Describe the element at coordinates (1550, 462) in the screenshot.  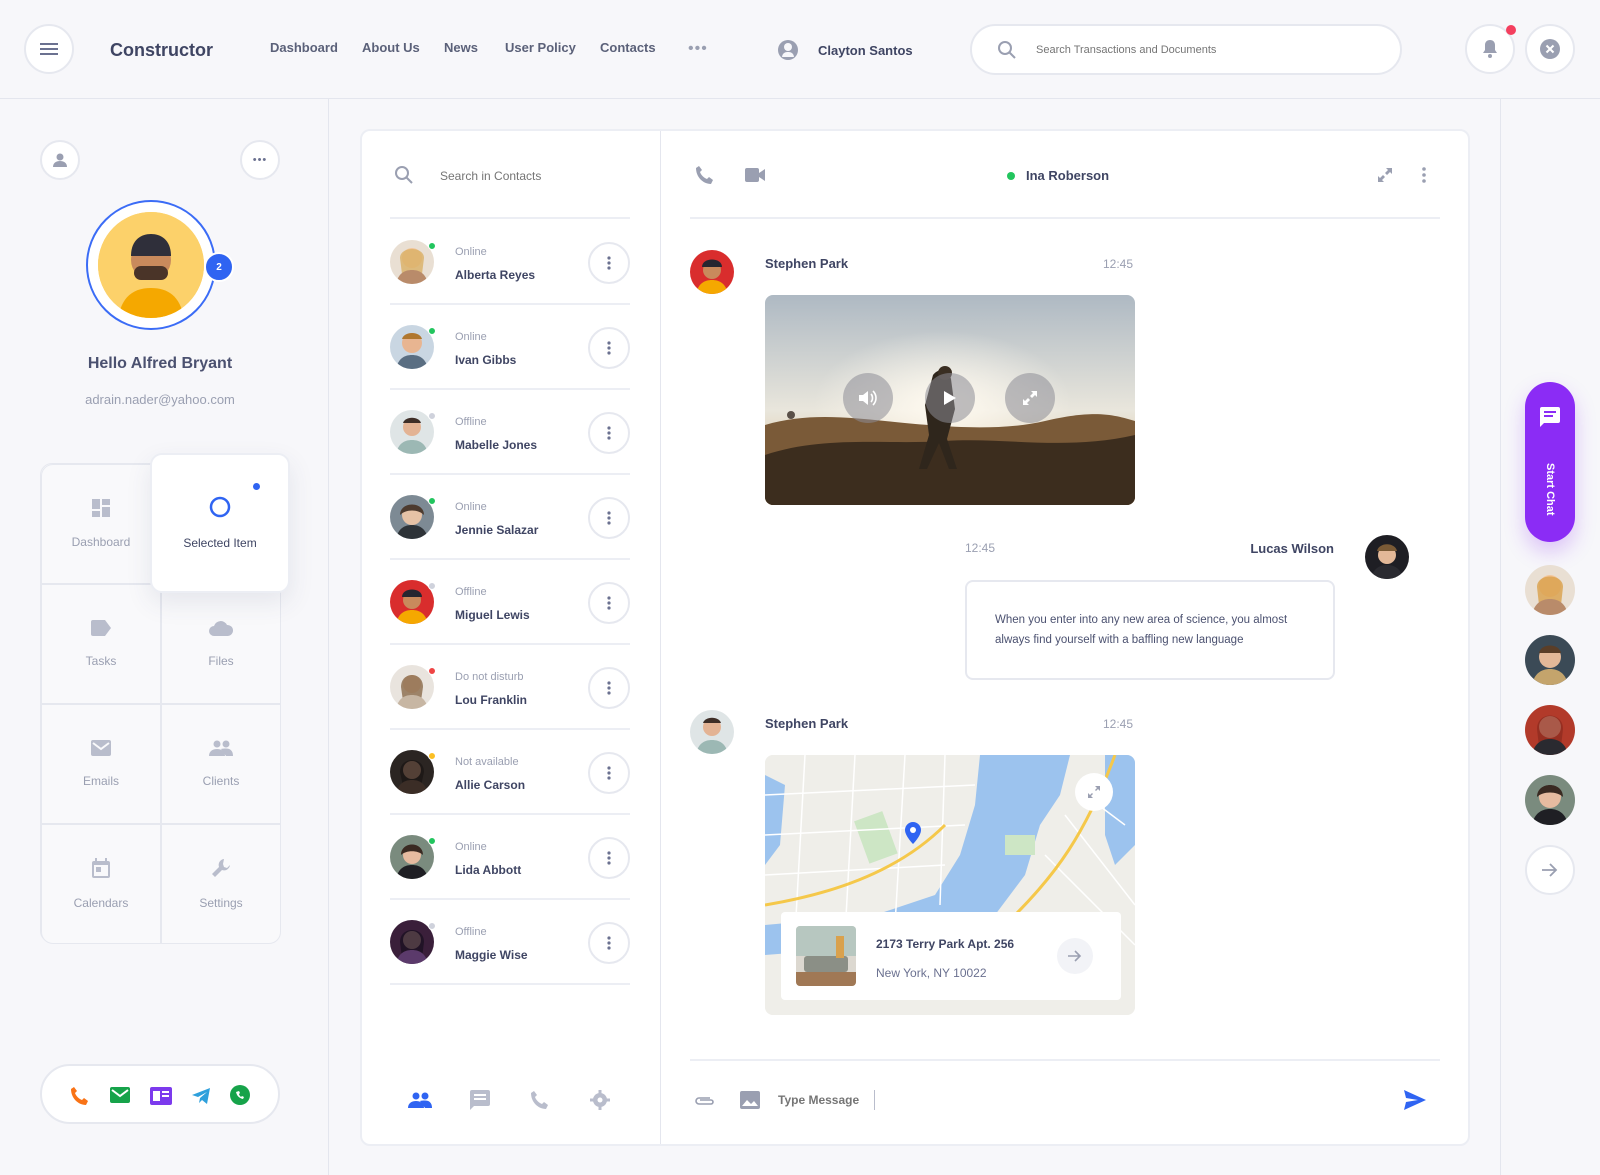
I see `start-chat-button: Start Chat` at that location.